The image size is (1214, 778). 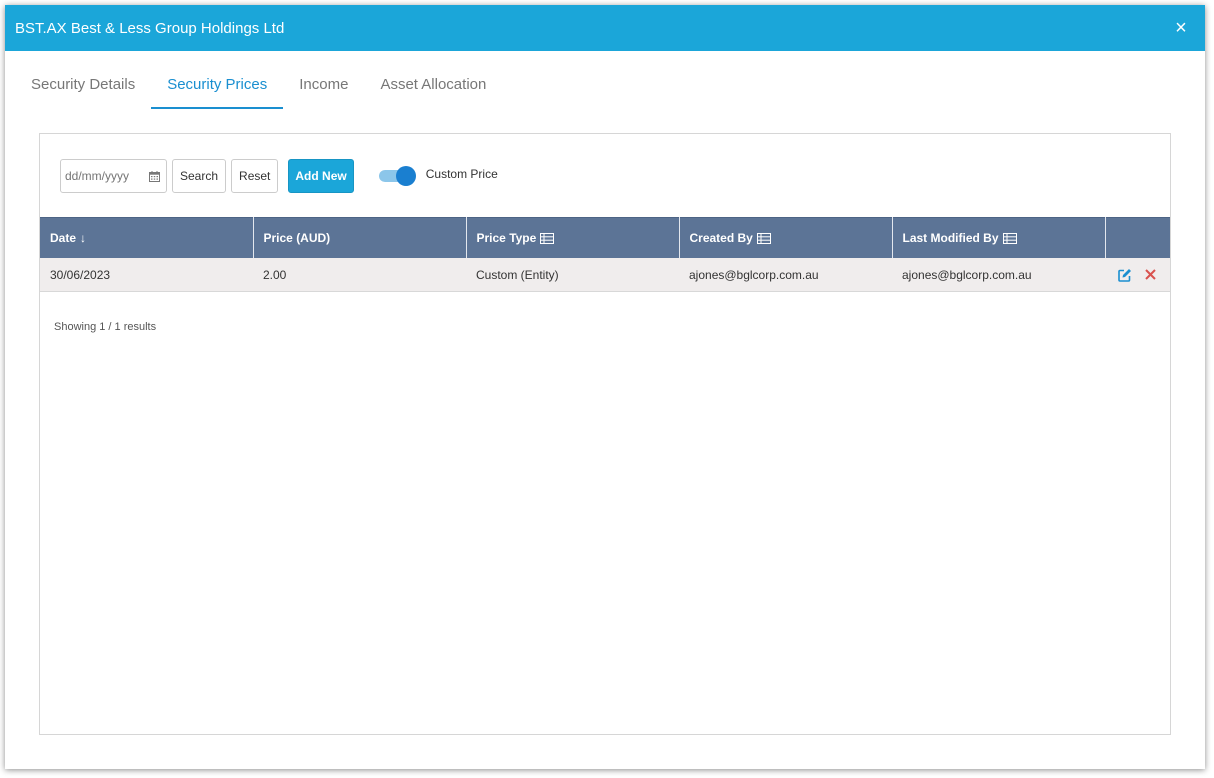 What do you see at coordinates (605, 28) in the screenshot?
I see `dialog-titlebar: BST.AX Best & Less Group Holdings Ltd ×` at bounding box center [605, 28].